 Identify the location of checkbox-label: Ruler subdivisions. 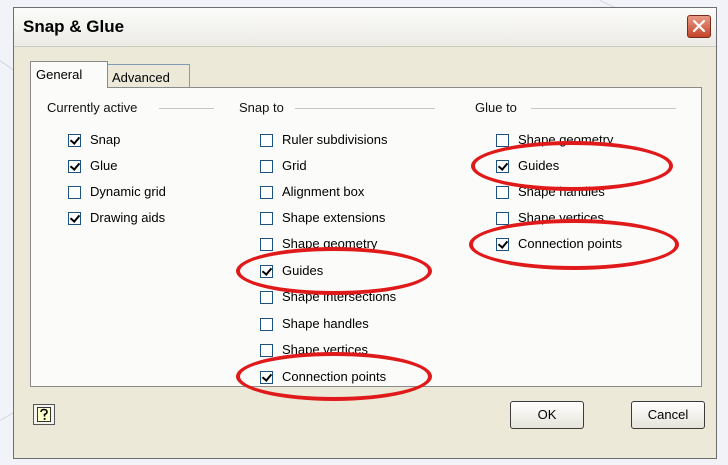
(335, 139).